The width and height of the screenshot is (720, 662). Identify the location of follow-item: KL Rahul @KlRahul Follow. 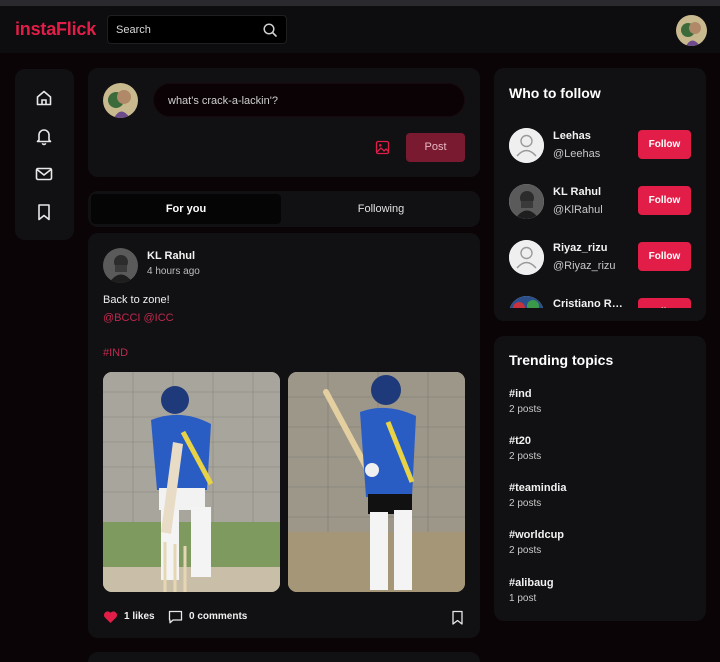
(600, 208).